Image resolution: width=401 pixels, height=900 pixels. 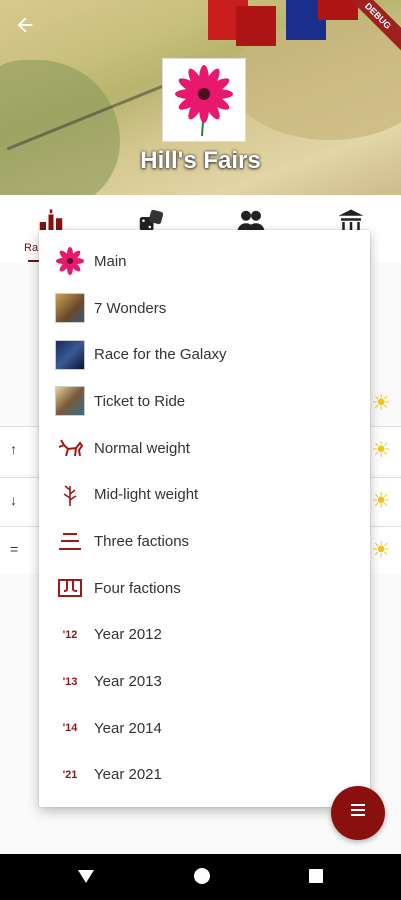 I want to click on menu-item-label: Main, so click(x=110, y=261).